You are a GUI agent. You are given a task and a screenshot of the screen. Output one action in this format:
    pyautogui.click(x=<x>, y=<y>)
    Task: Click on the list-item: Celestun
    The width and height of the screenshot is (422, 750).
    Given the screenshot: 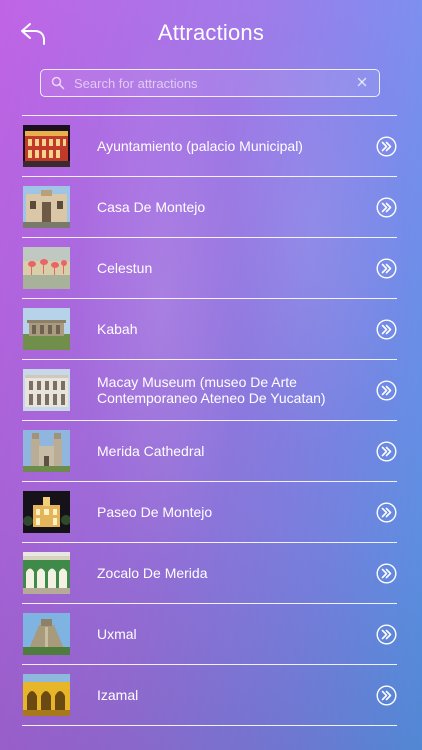 What is the action you would take?
    pyautogui.click(x=211, y=267)
    